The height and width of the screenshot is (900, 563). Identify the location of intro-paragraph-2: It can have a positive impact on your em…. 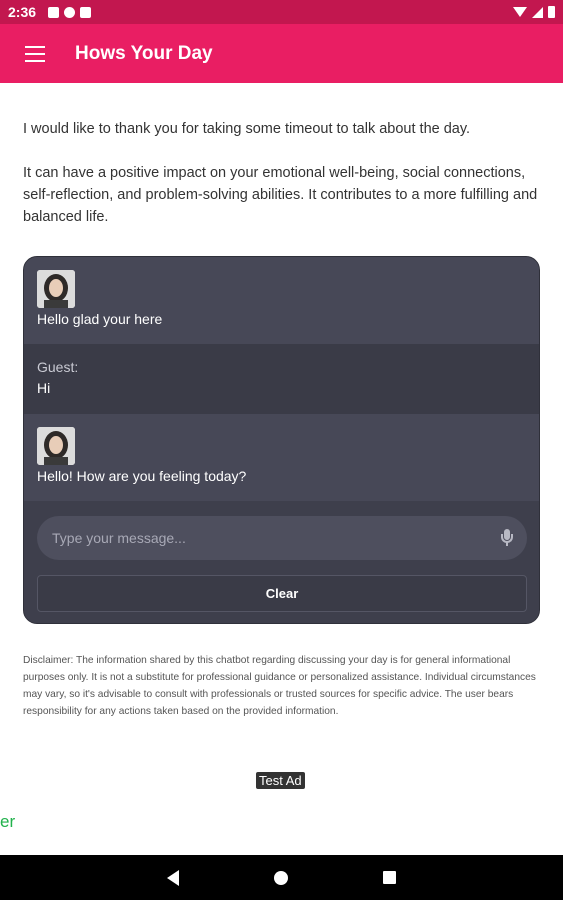
(280, 195).